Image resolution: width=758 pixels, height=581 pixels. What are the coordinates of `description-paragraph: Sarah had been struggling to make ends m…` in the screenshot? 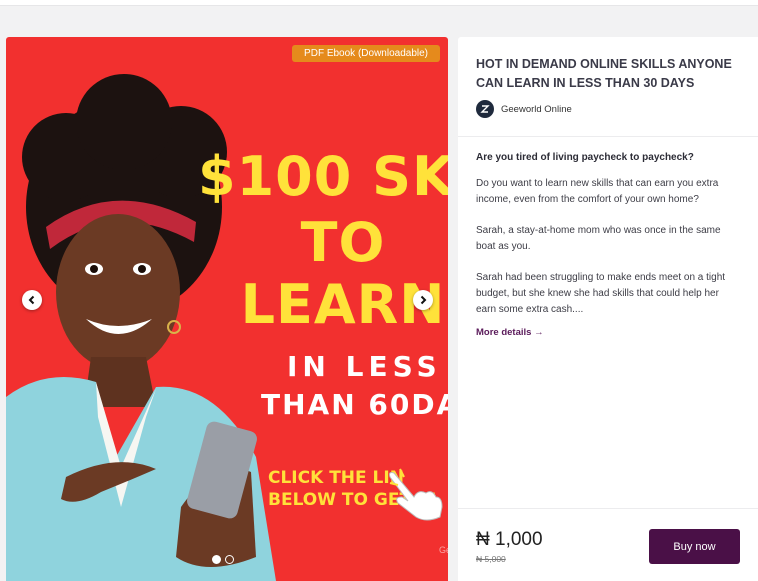 It's located at (601, 293).